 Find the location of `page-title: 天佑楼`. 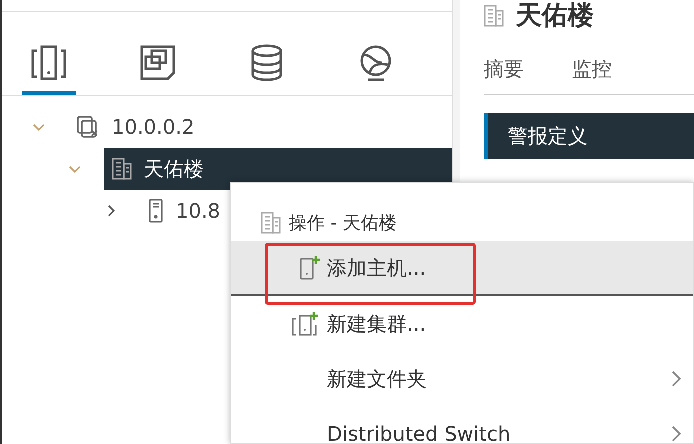

page-title: 天佑楼 is located at coordinates (555, 16).